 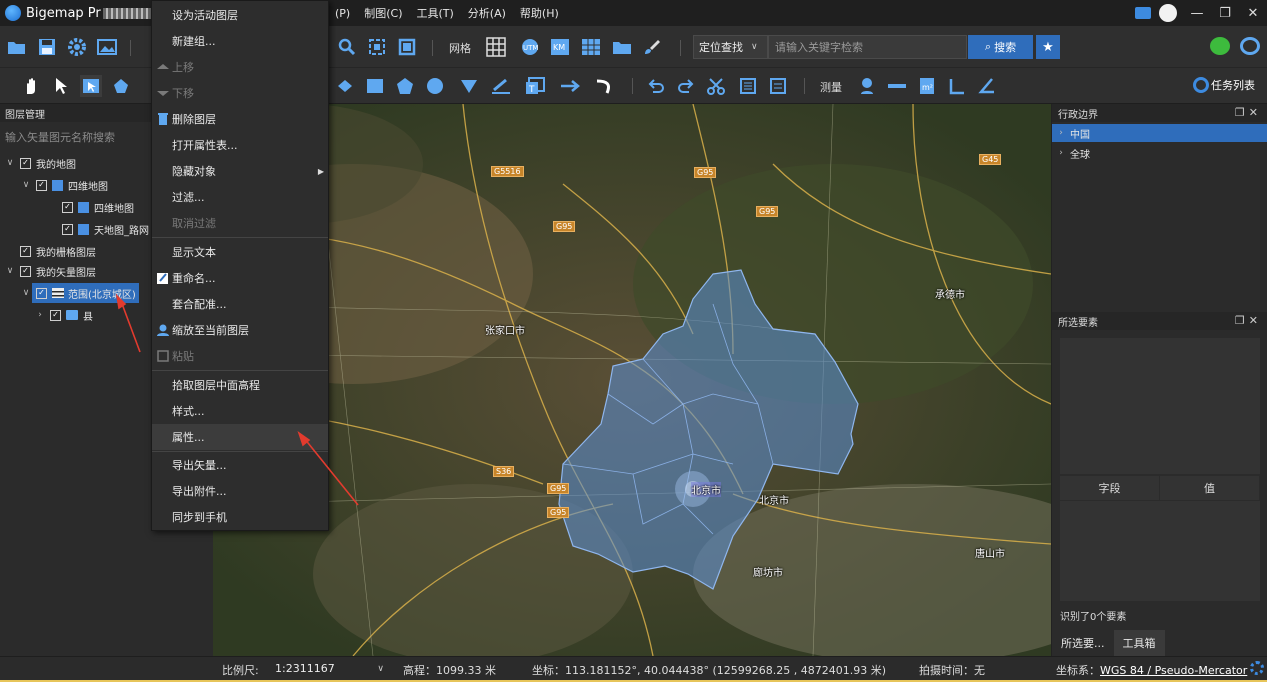 What do you see at coordinates (434, 13) in the screenshot?
I see `menu-tools: 工具(T)` at bounding box center [434, 13].